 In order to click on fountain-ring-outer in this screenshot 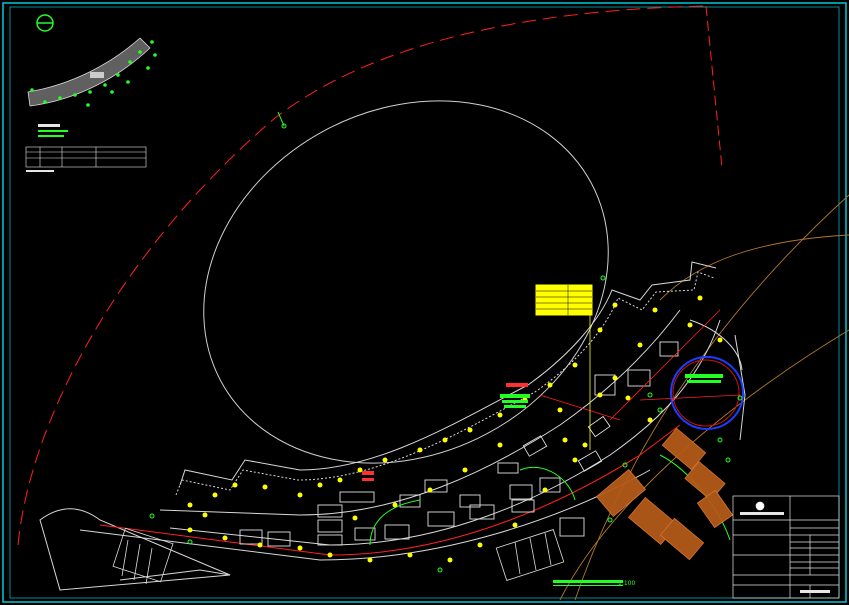, I will do `click(707, 393)`.